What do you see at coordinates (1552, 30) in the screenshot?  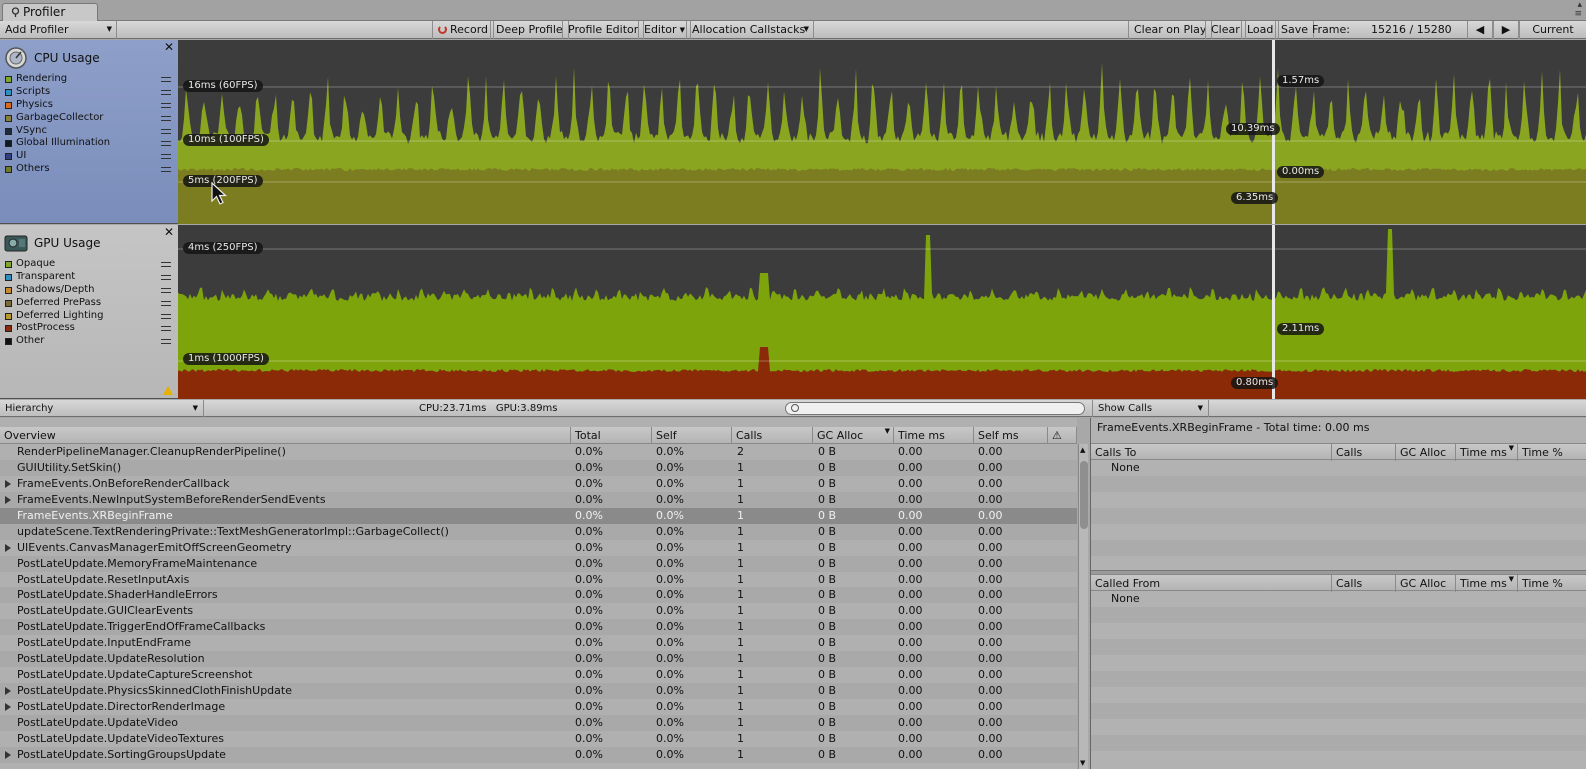 I see `current-frame-button: Current` at bounding box center [1552, 30].